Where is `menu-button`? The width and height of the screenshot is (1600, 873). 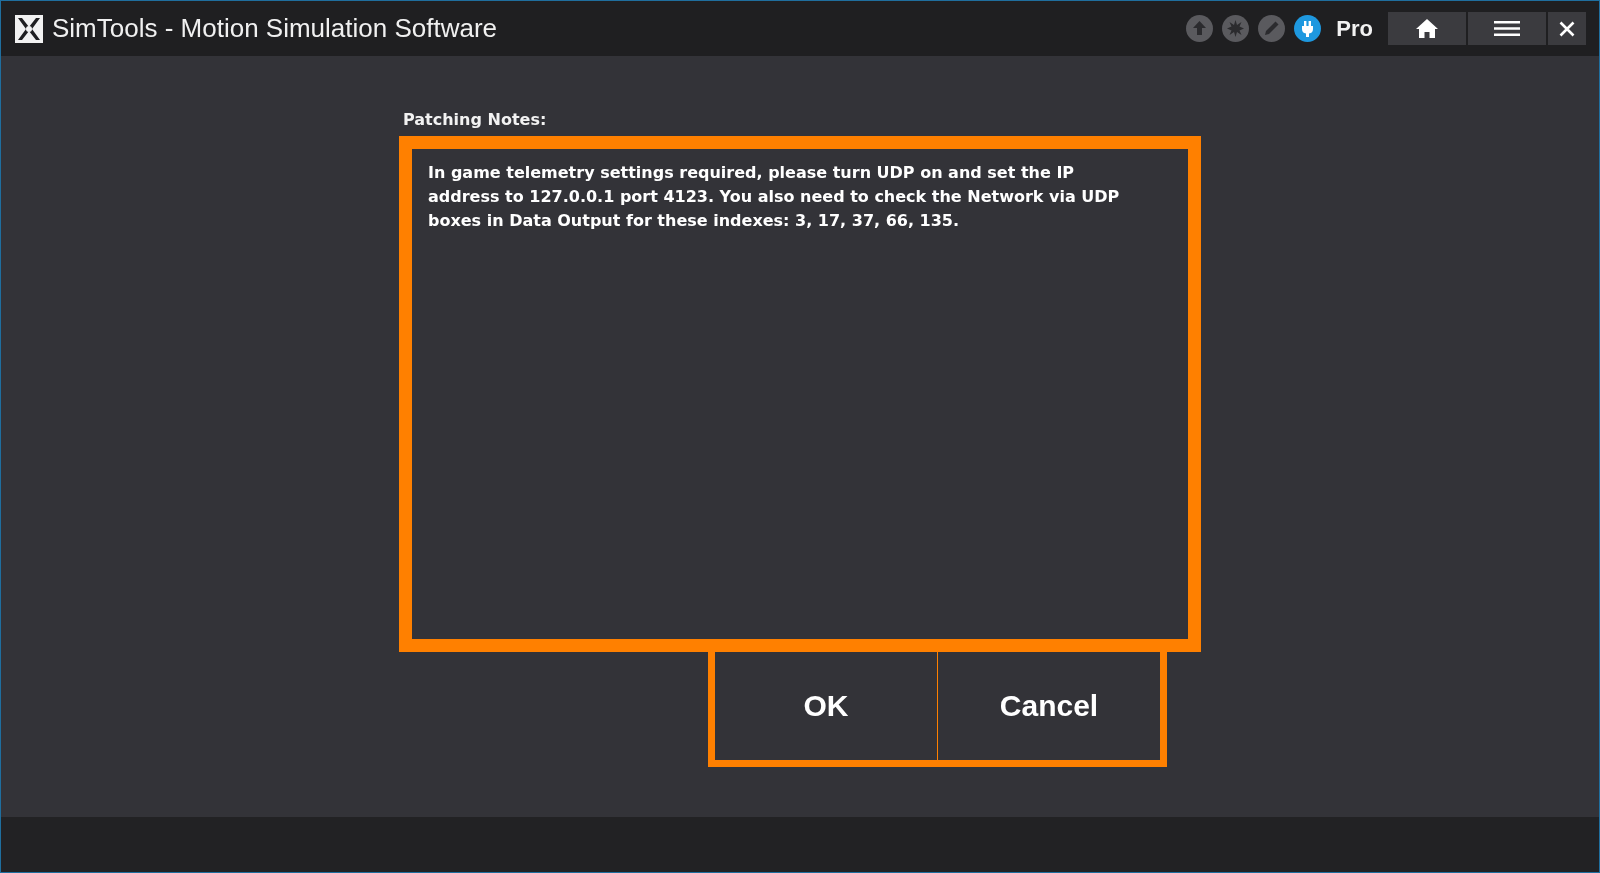 menu-button is located at coordinates (1507, 28).